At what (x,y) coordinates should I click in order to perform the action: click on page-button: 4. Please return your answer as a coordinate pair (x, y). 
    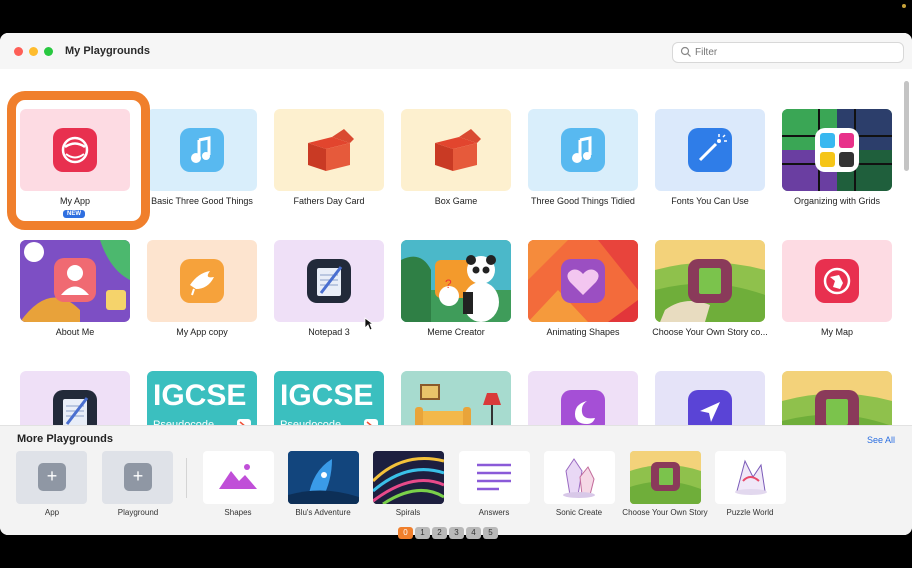
    Looking at the image, I should click on (473, 533).